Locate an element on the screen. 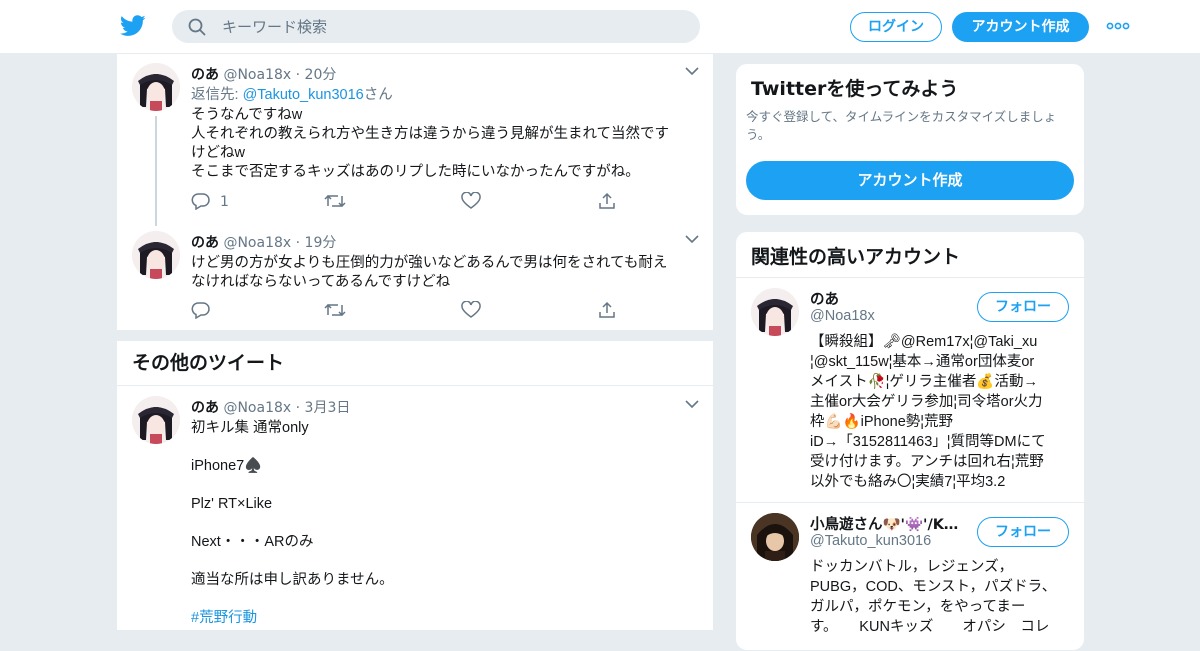  tweet-time: 3月3日 is located at coordinates (328, 408).